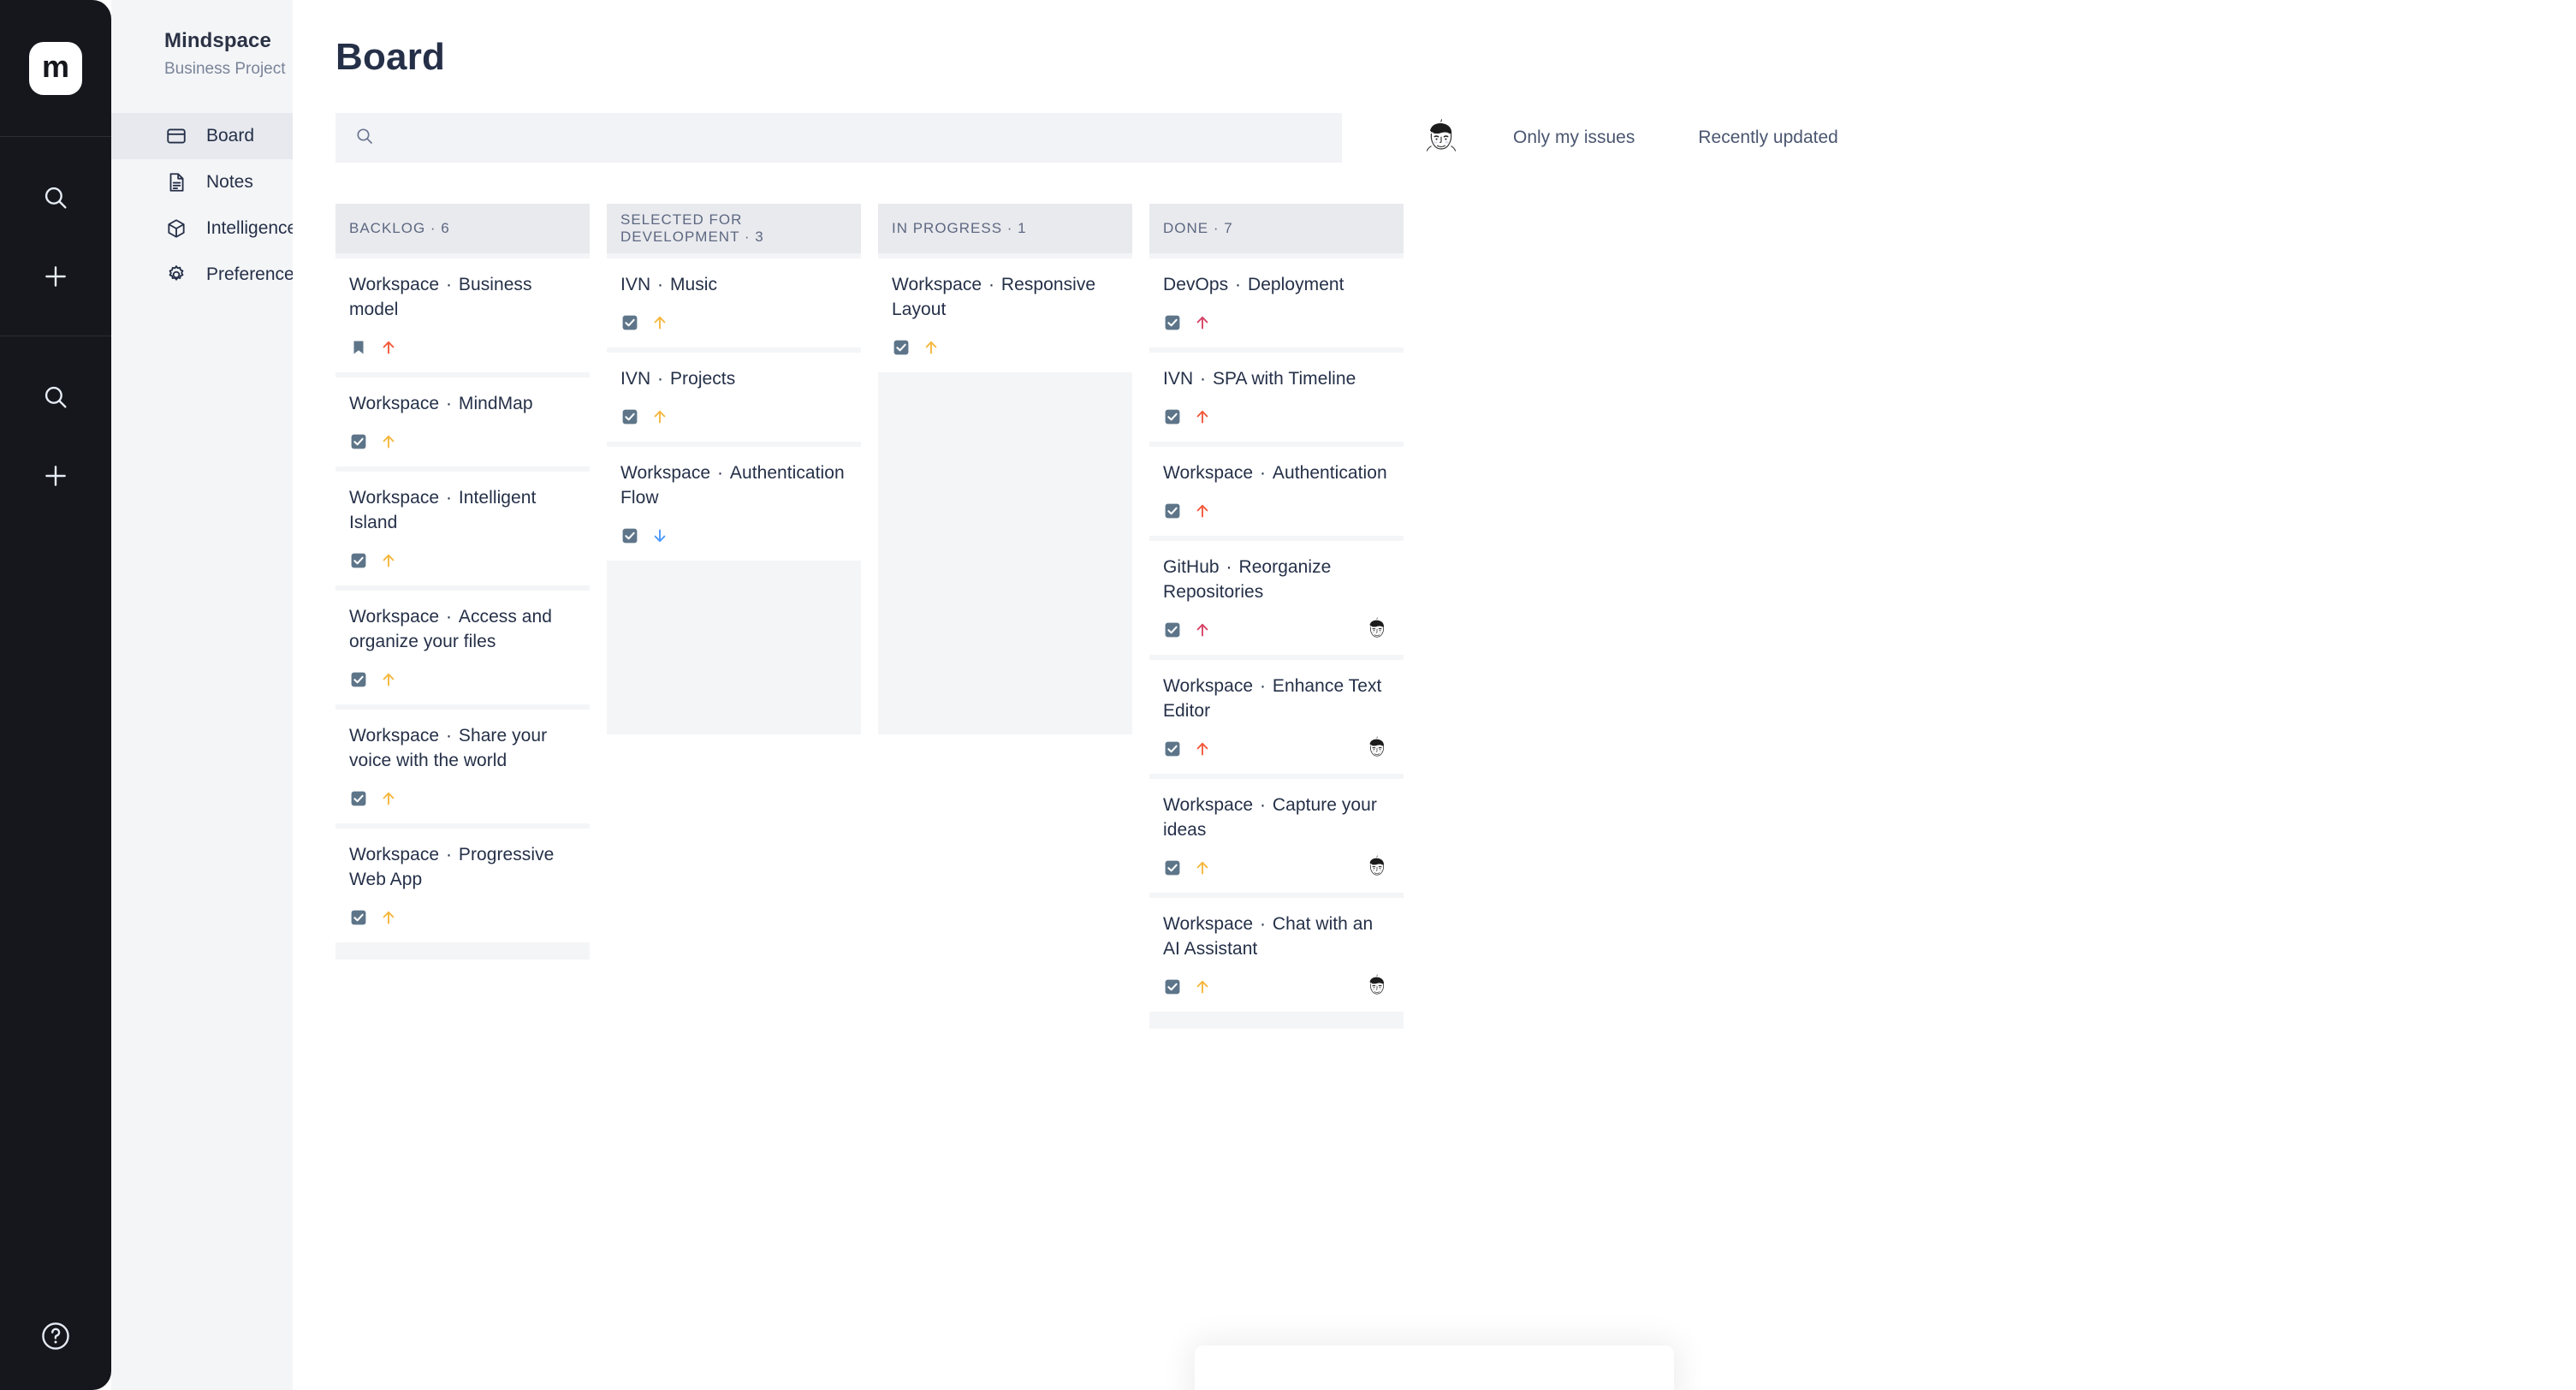 This screenshot has height=1390, width=2576. I want to click on board-card: Workspace · Progressive Web App, so click(462, 885).